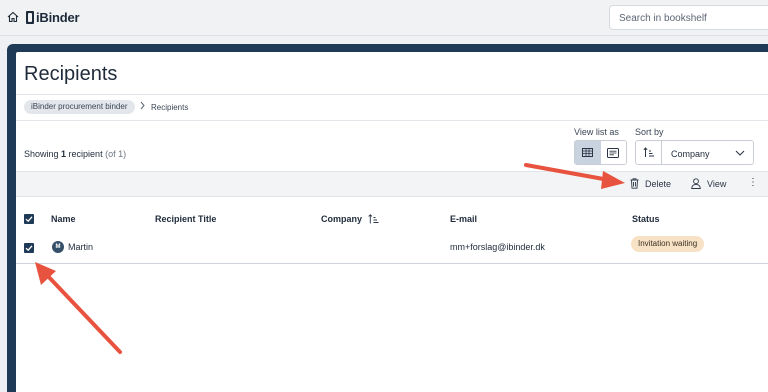  I want to click on sort-direction-button, so click(648, 152).